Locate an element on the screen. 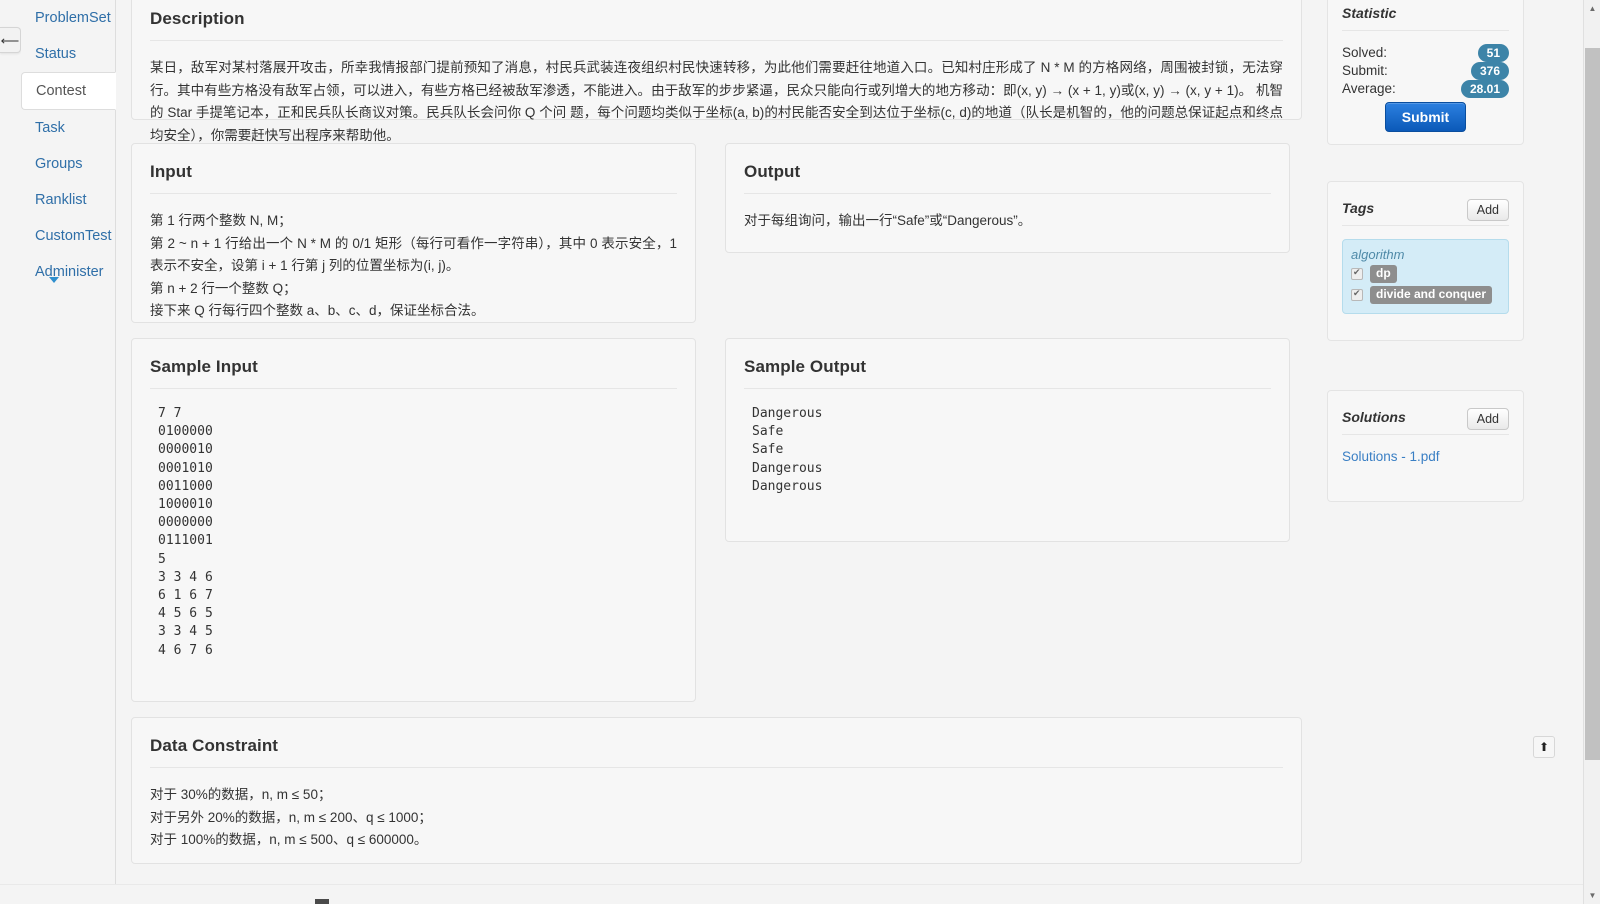  stat-row-submit: Submit: 376 is located at coordinates (1425, 71).